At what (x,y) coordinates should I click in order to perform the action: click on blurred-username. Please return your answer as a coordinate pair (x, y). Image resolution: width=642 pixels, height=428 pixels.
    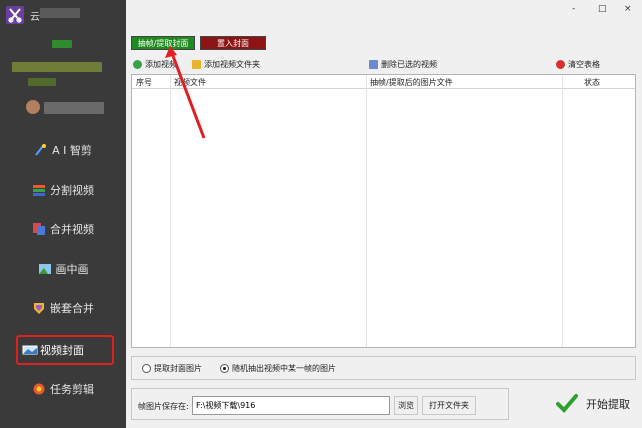
    Looking at the image, I should click on (74, 108).